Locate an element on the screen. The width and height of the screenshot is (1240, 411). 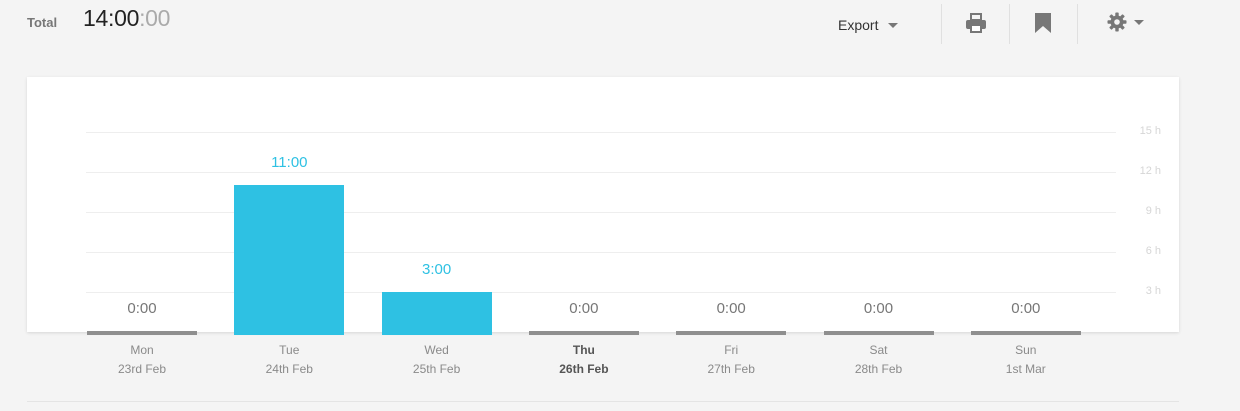
print-icon is located at coordinates (976, 23).